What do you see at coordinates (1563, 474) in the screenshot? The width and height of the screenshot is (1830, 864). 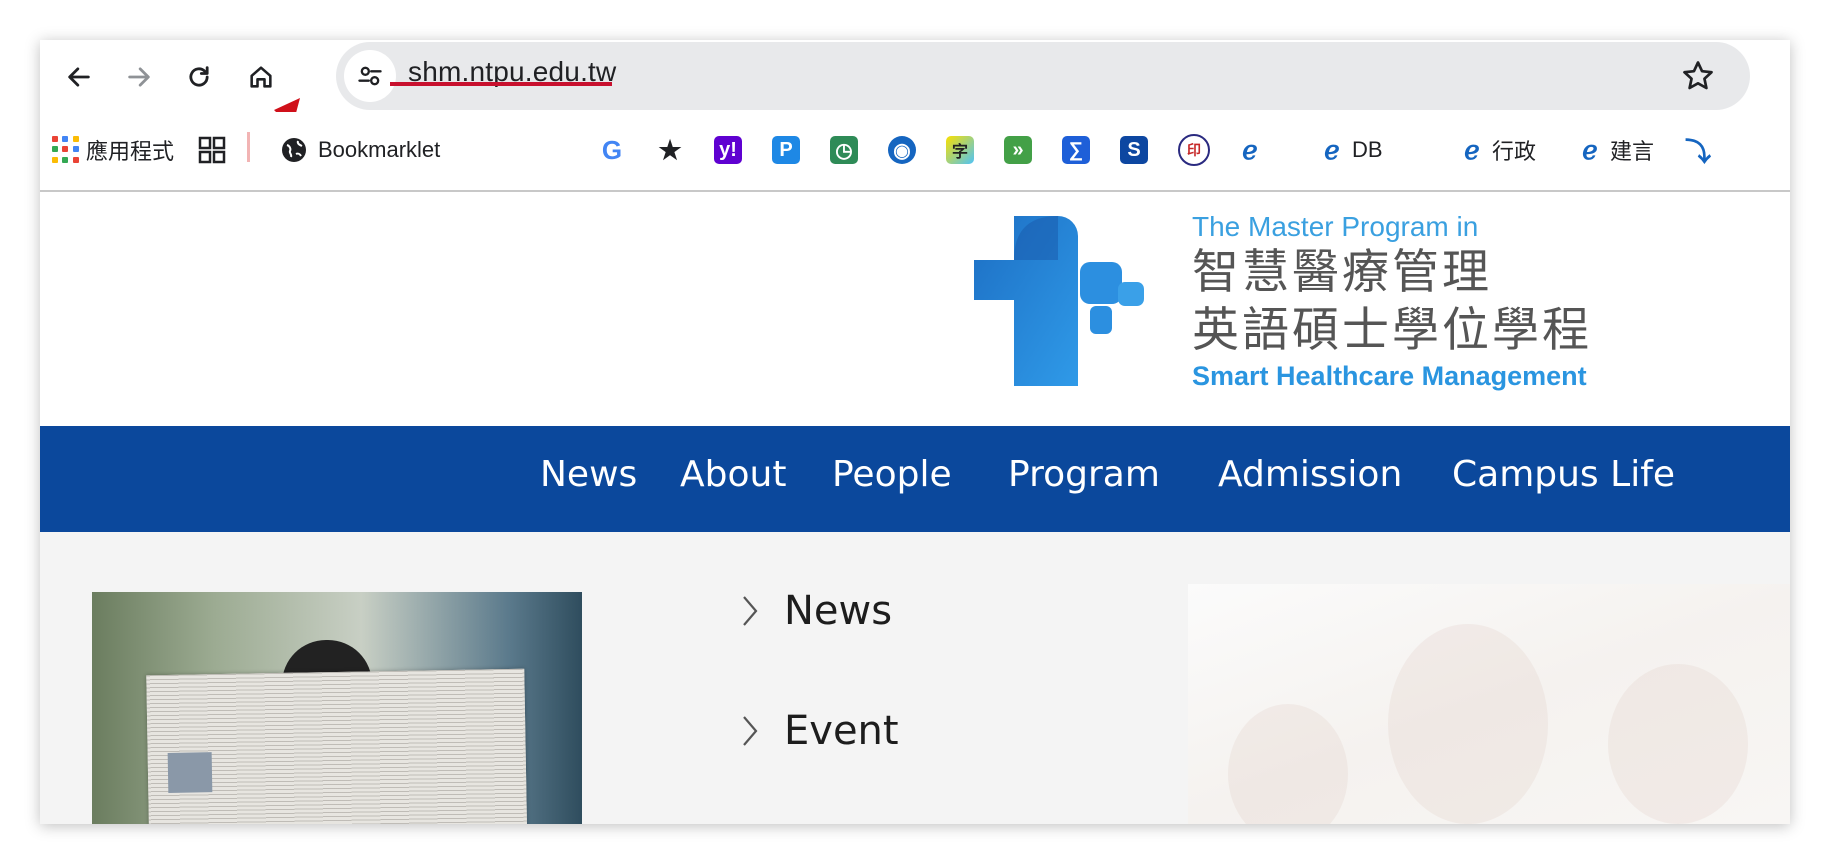 I see `nav-campus-life: Campus Life` at bounding box center [1563, 474].